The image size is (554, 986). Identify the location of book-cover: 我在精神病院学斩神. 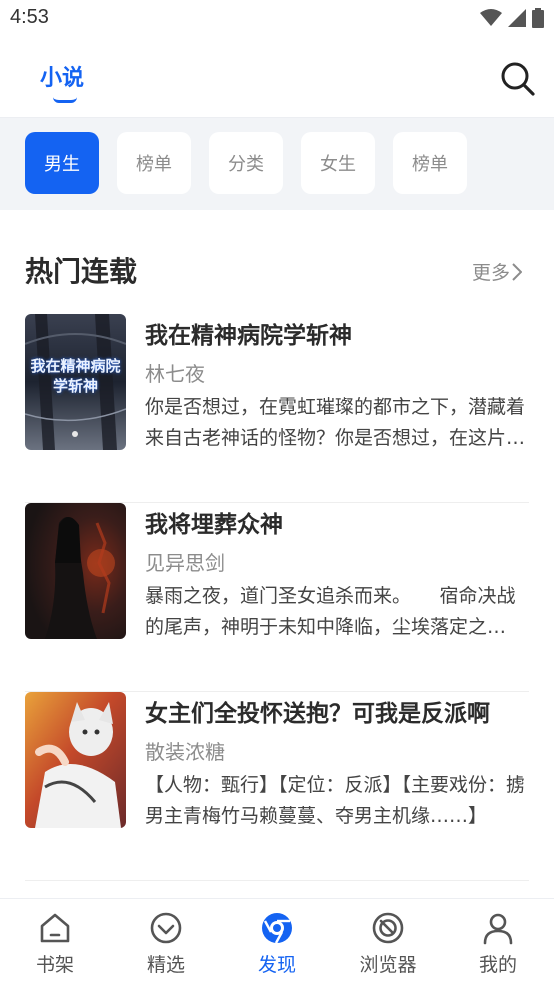
(75, 382).